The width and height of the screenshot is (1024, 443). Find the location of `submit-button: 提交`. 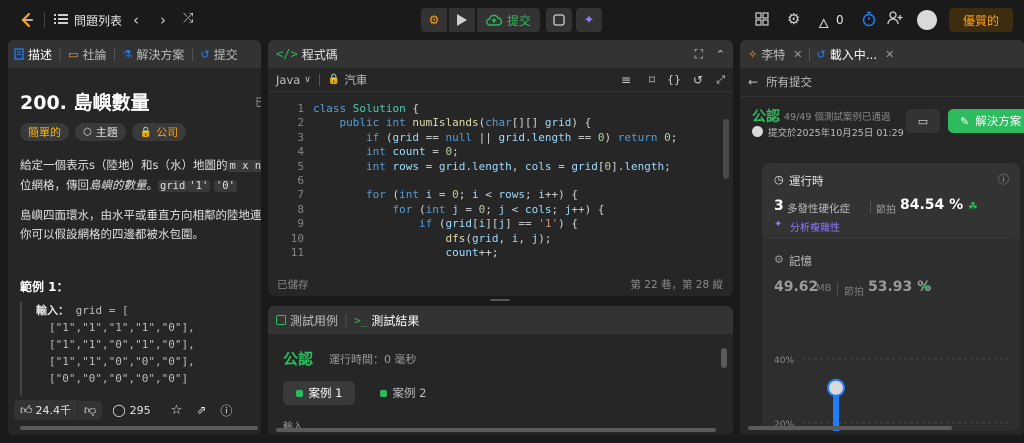

submit-button: 提交 is located at coordinates (508, 20).